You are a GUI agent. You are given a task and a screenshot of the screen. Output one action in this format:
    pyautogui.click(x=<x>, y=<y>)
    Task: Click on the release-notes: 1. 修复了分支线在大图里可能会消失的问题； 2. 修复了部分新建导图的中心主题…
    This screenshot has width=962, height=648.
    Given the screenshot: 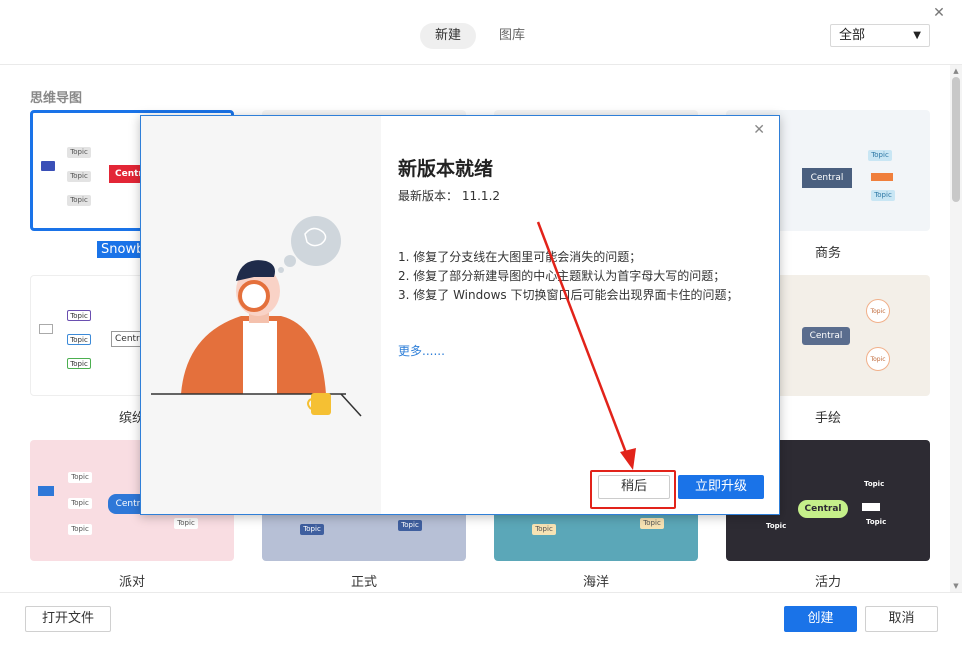 What is the action you would take?
    pyautogui.click(x=568, y=276)
    